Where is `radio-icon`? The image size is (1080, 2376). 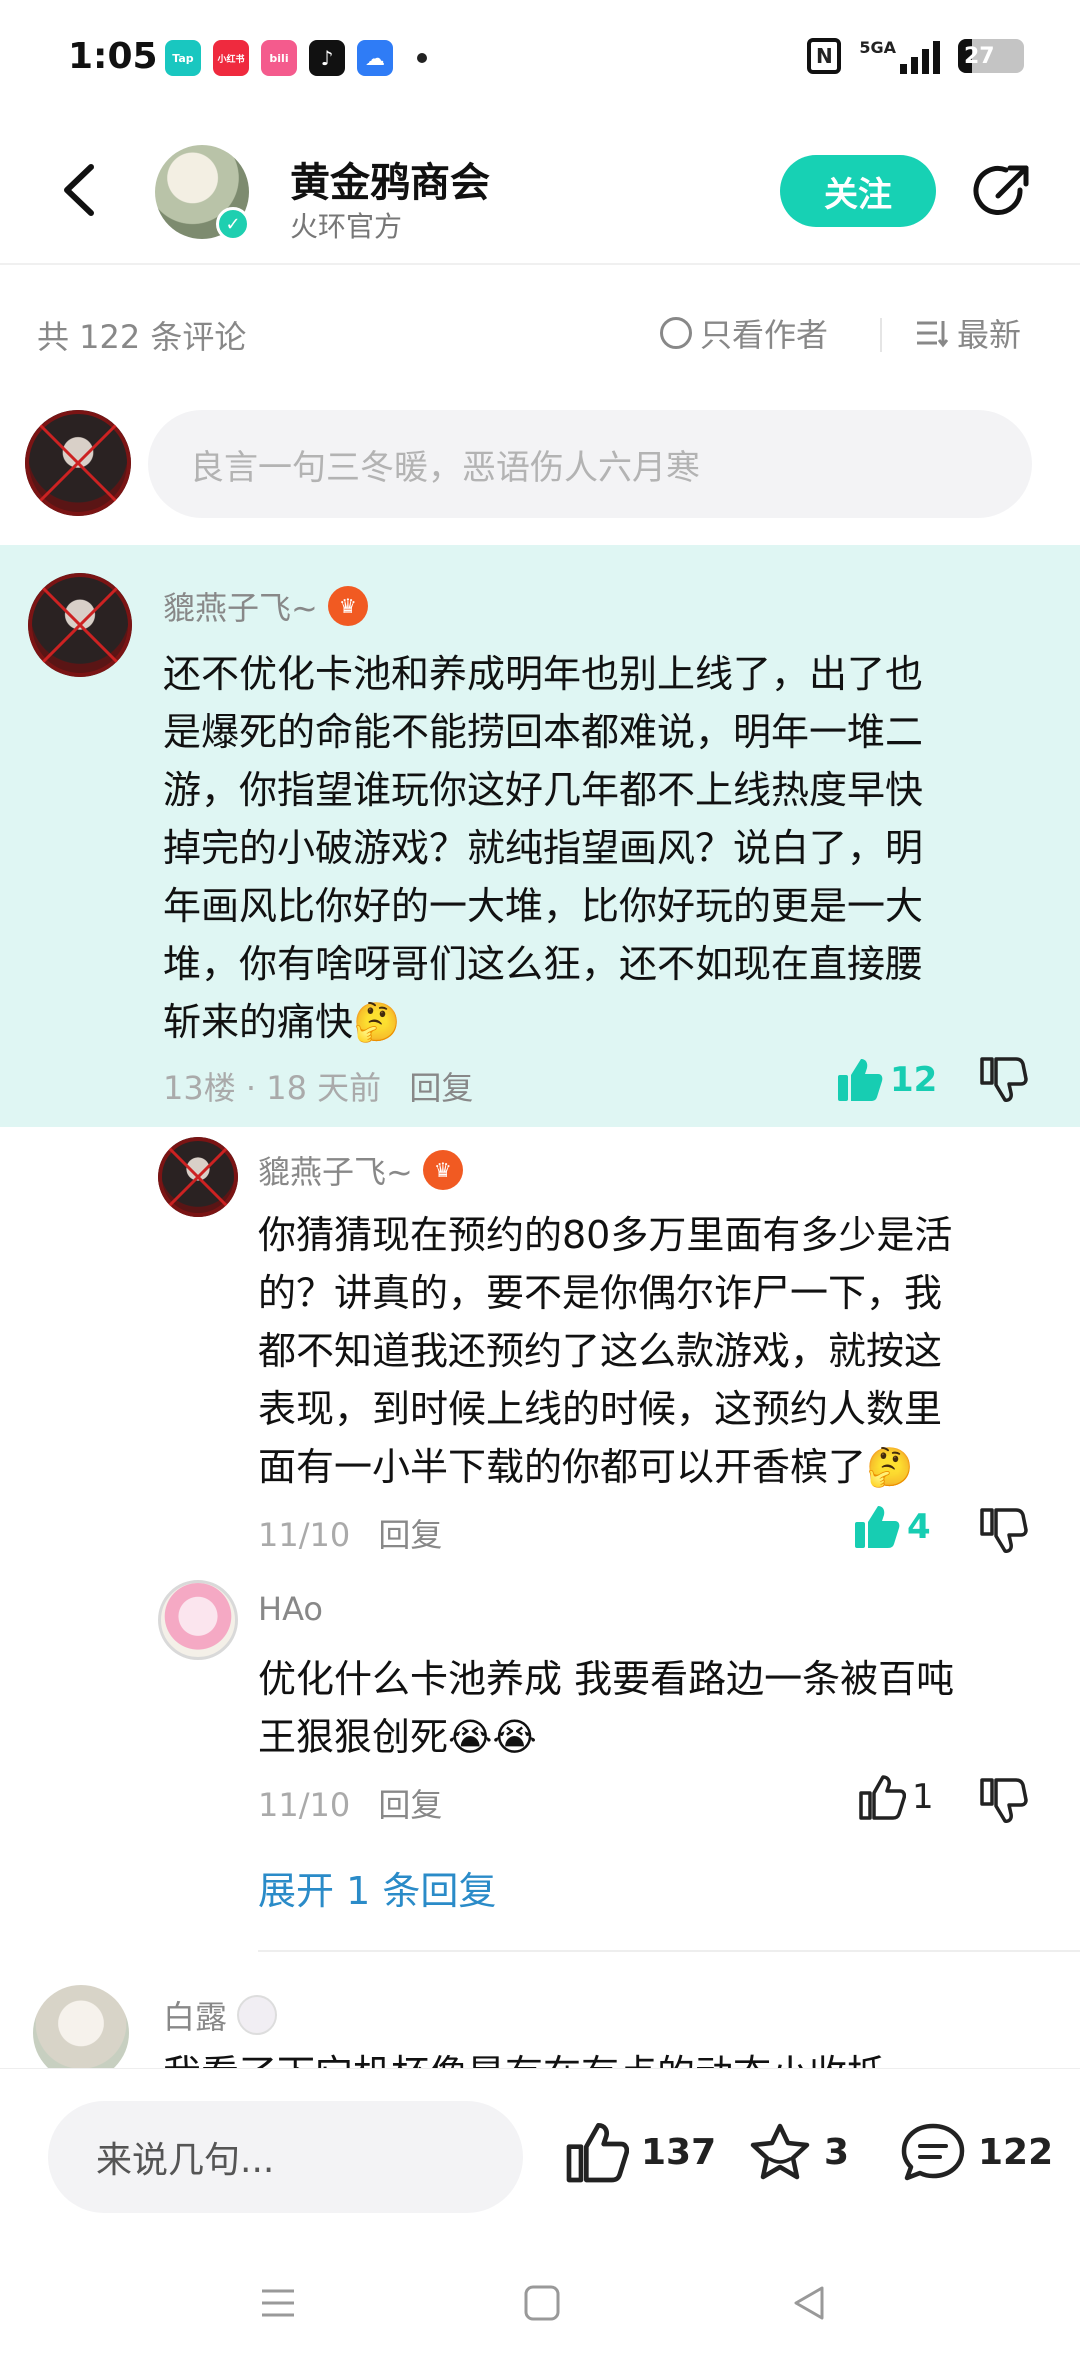 radio-icon is located at coordinates (676, 333).